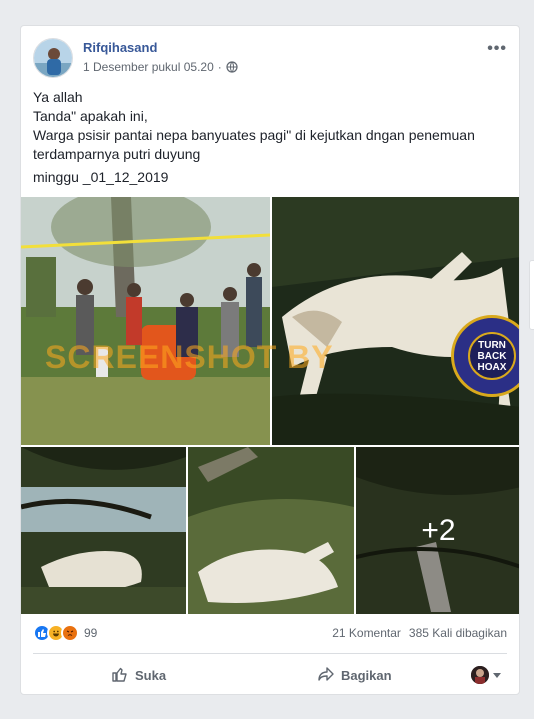 This screenshot has height=719, width=534. I want to click on side-panel-edge, so click(531, 295).